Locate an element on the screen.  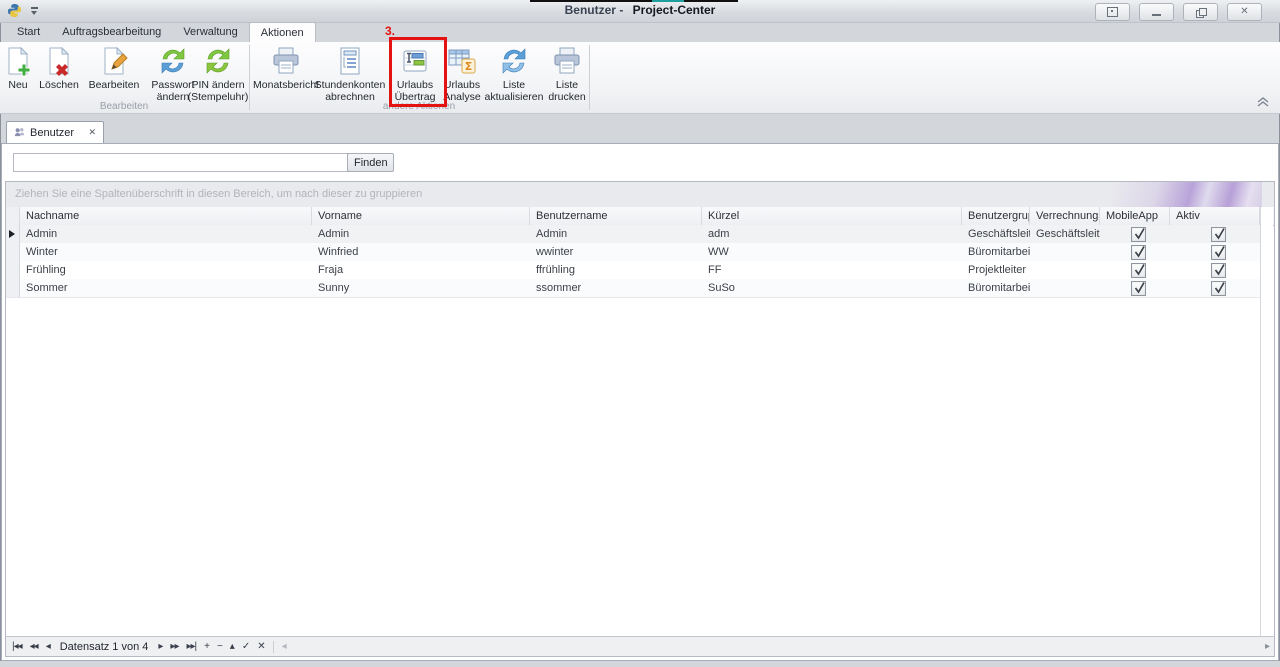
window-title-document: Benutzer - is located at coordinates (595, 10).